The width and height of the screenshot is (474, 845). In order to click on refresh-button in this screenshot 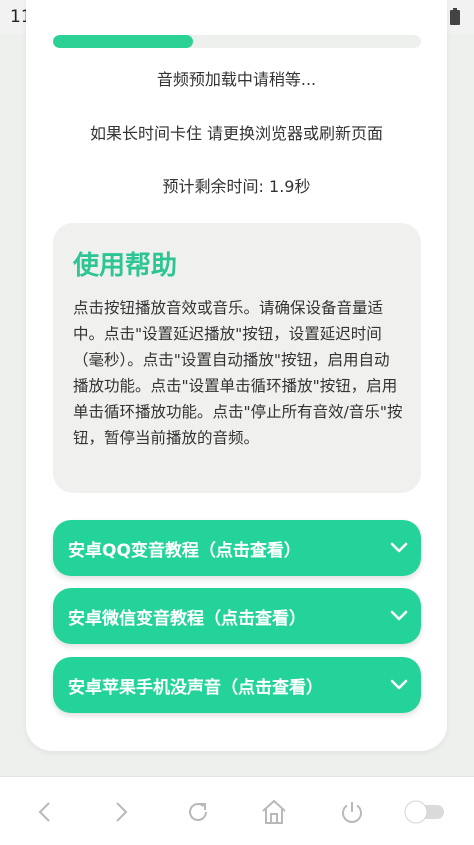, I will do `click(198, 812)`.